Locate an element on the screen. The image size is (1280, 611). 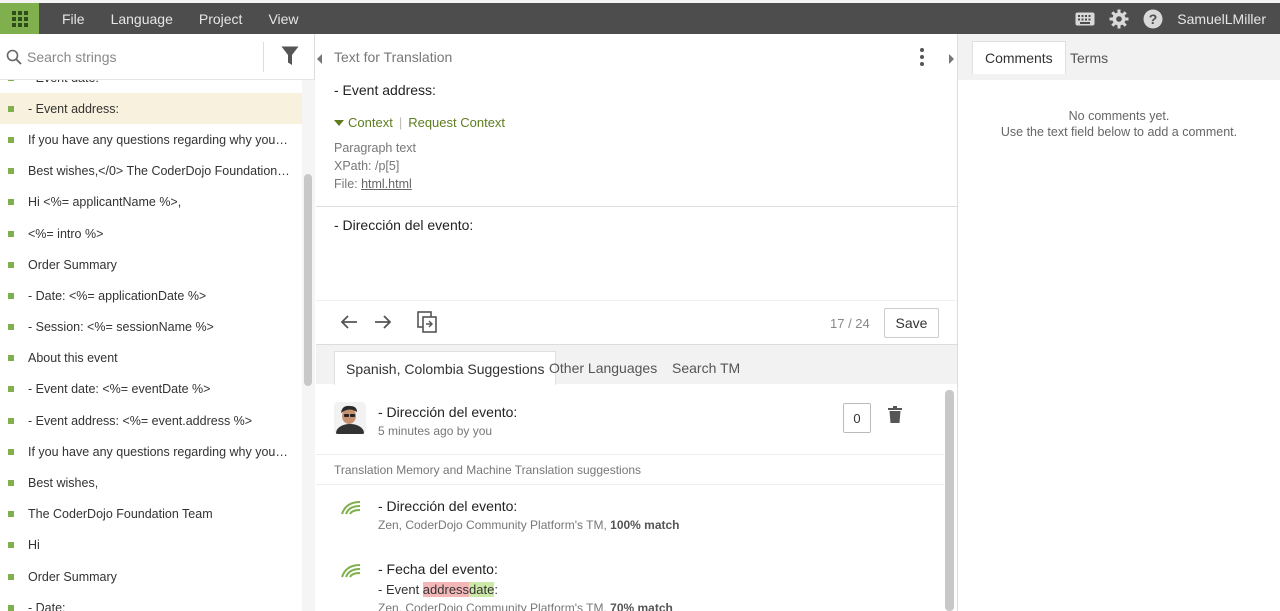
more-options-icon is located at coordinates (922, 57).